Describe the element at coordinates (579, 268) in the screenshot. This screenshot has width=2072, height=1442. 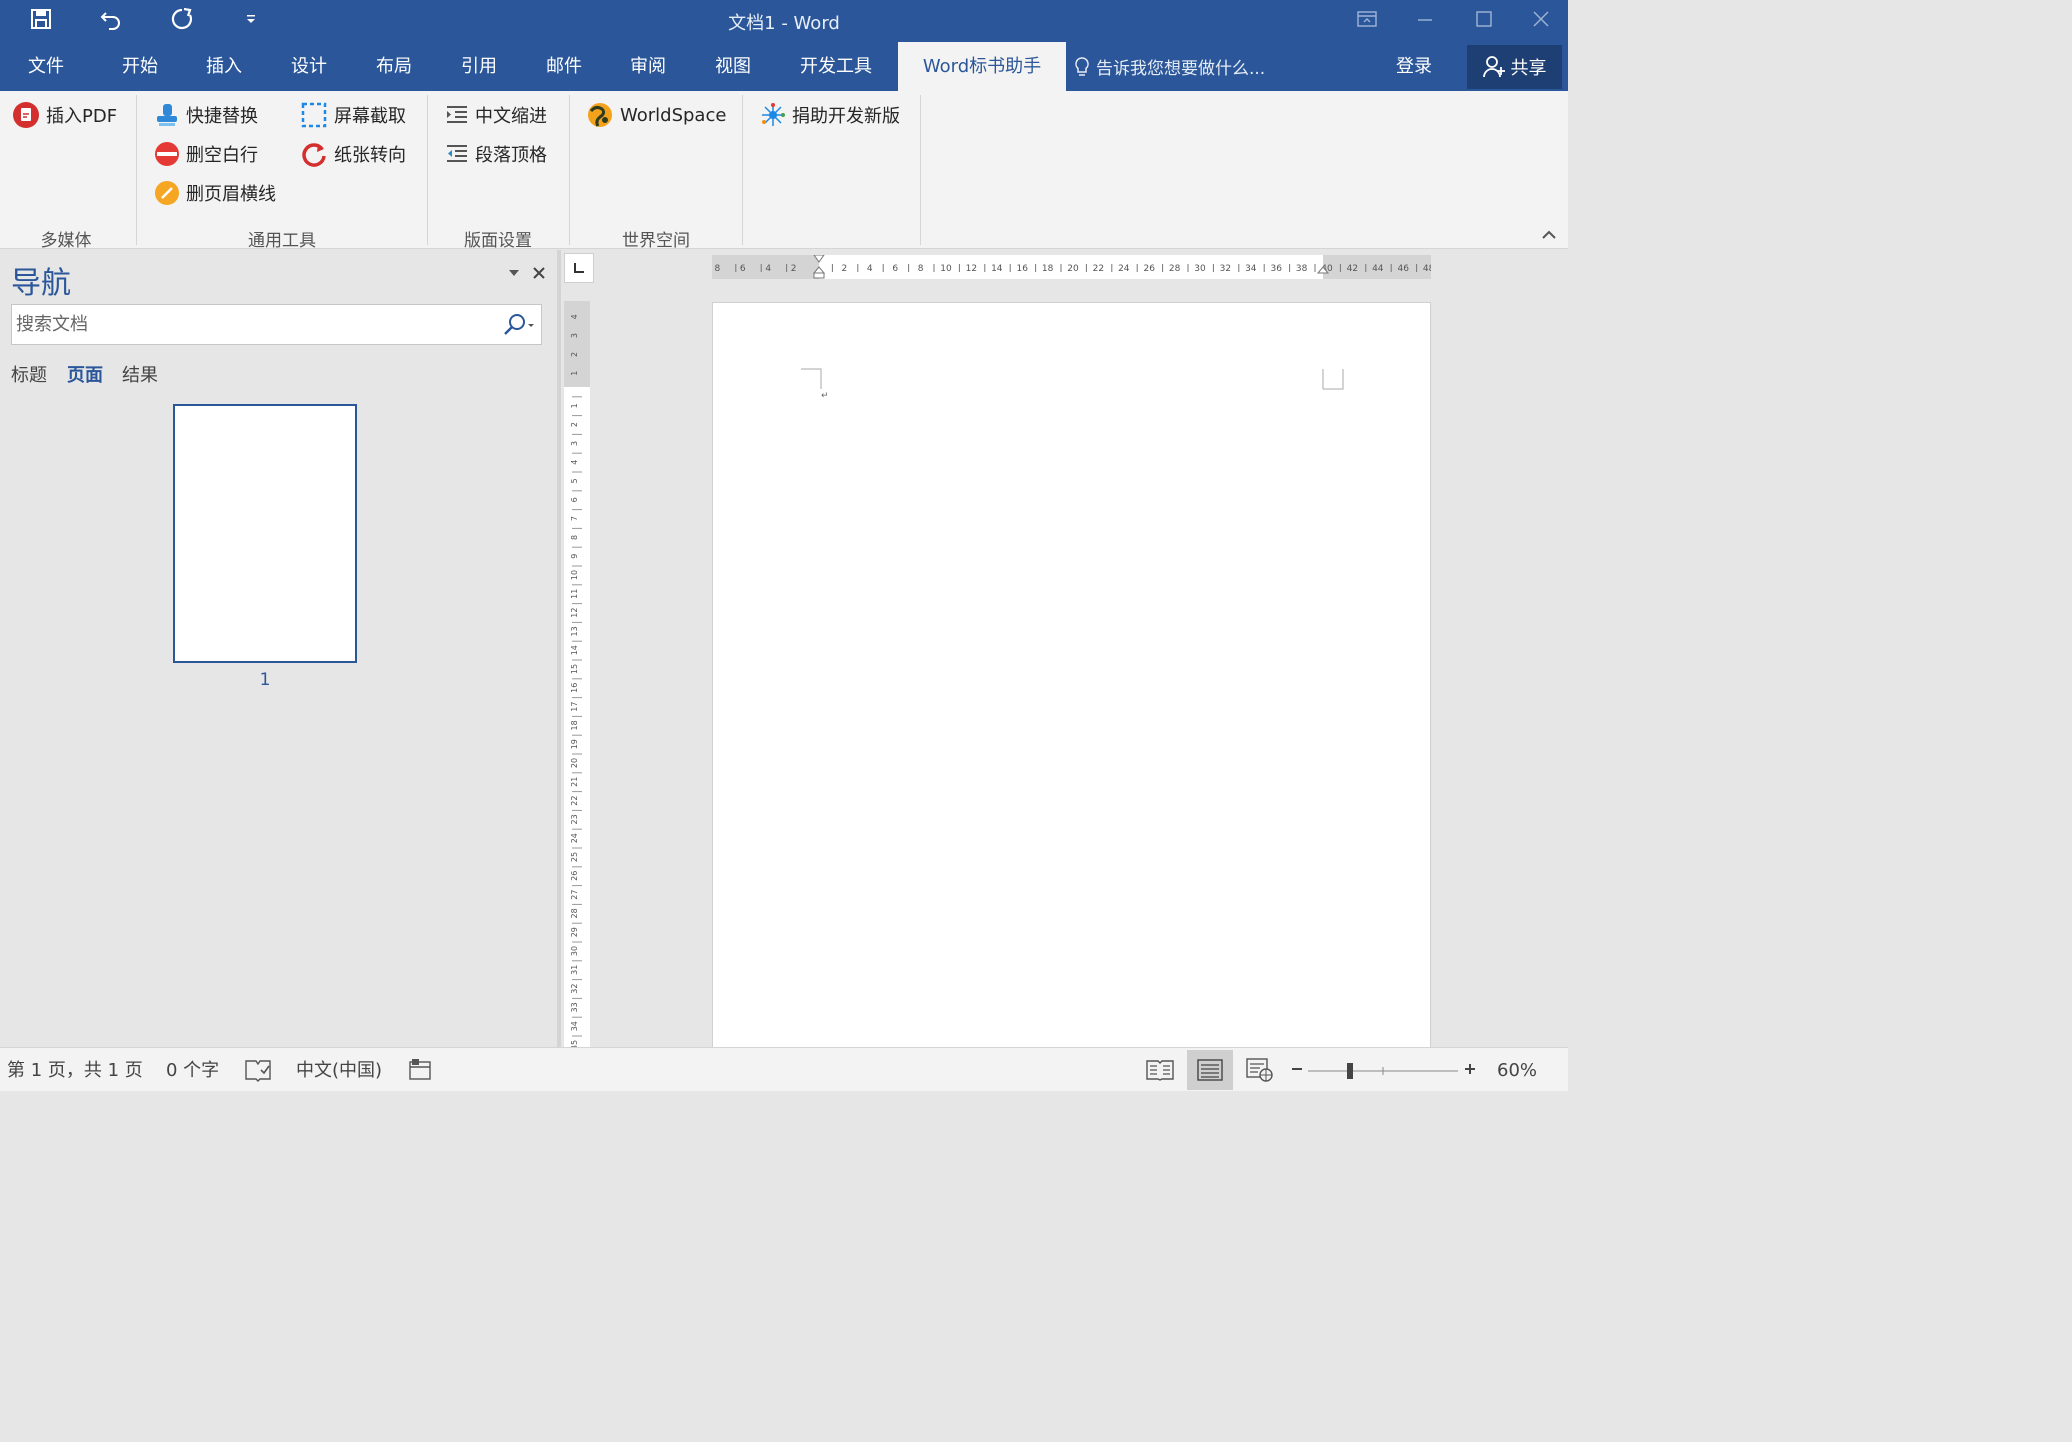
I see `tab-selector` at that location.